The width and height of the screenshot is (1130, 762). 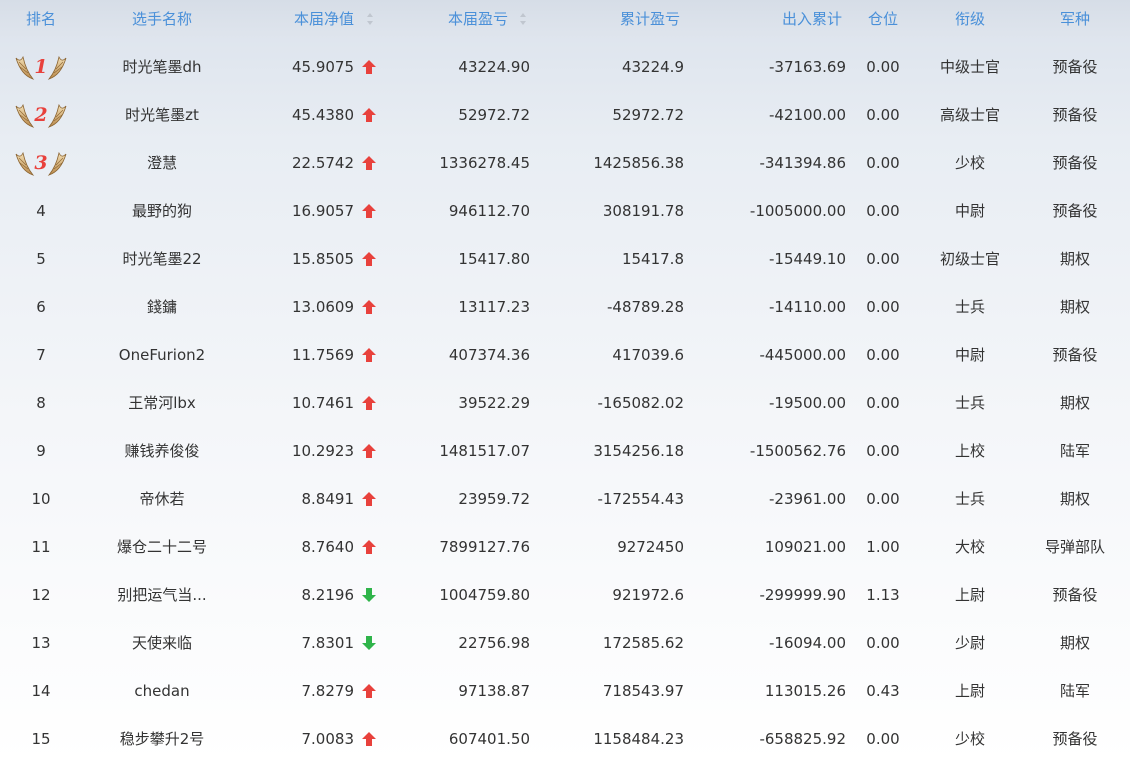 What do you see at coordinates (969, 67) in the screenshot?
I see `title-cell: 中级士官` at bounding box center [969, 67].